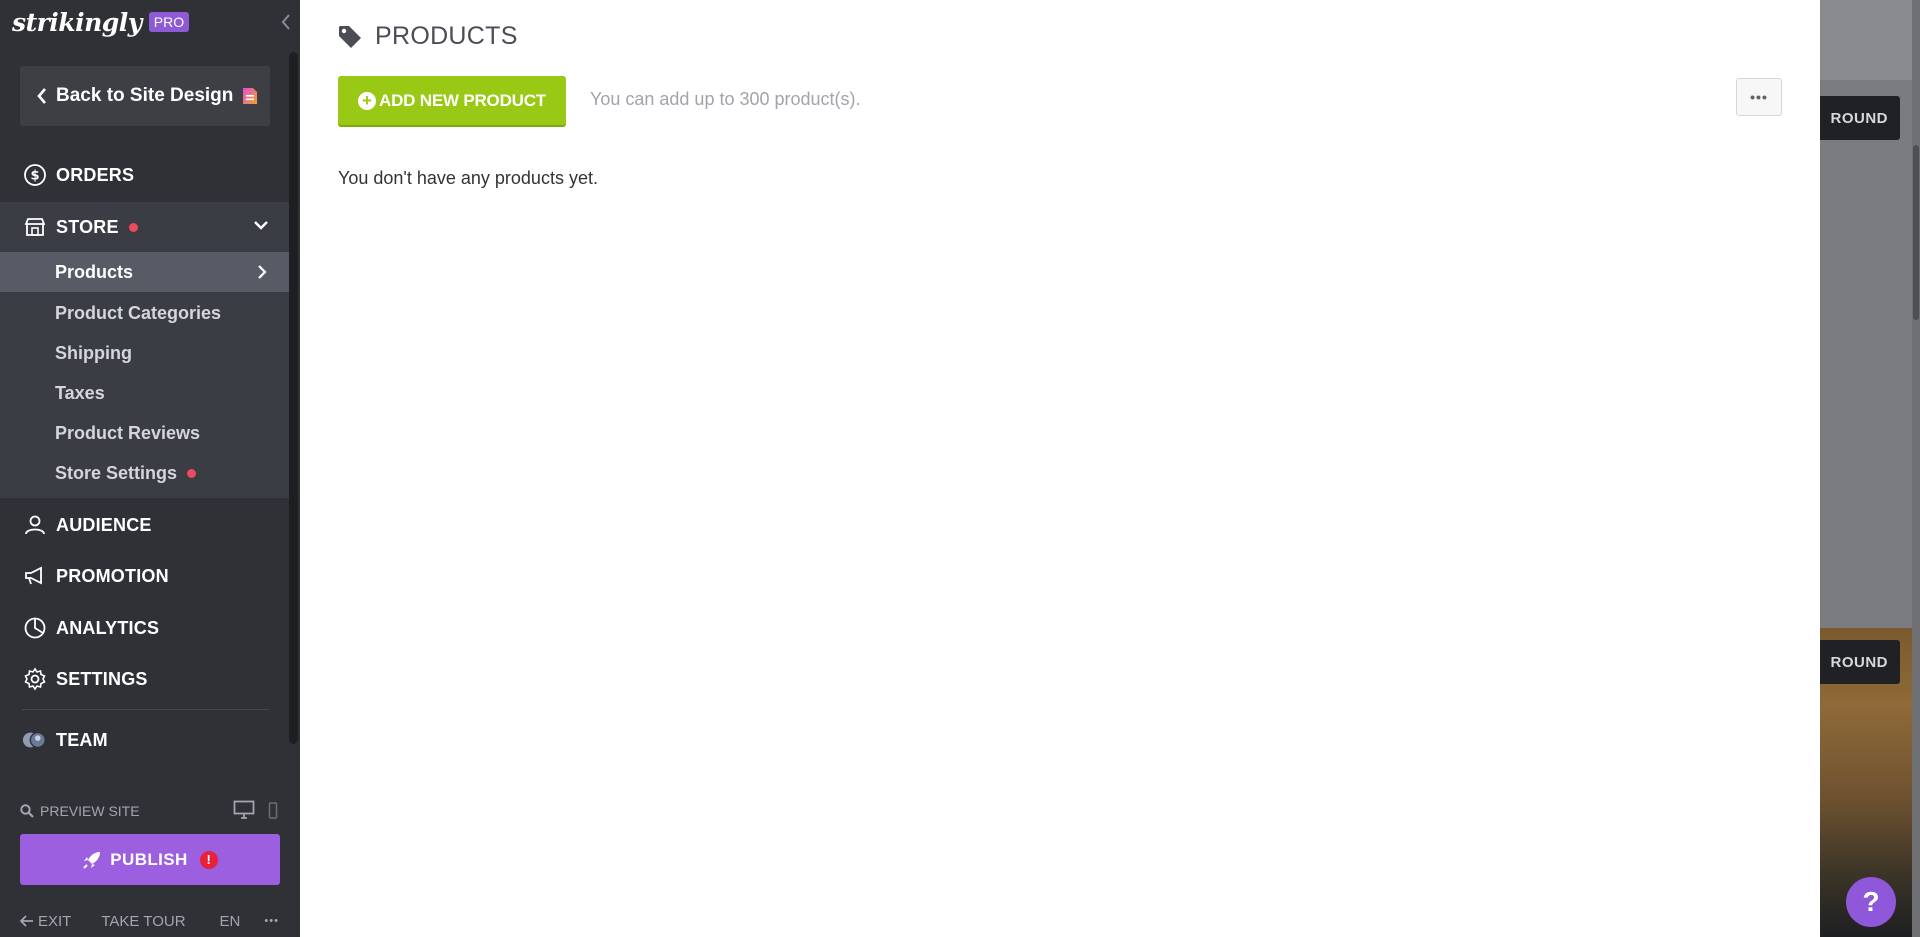 Image resolution: width=1920 pixels, height=937 pixels. I want to click on sidebar-item-label: Store Settings, so click(116, 472).